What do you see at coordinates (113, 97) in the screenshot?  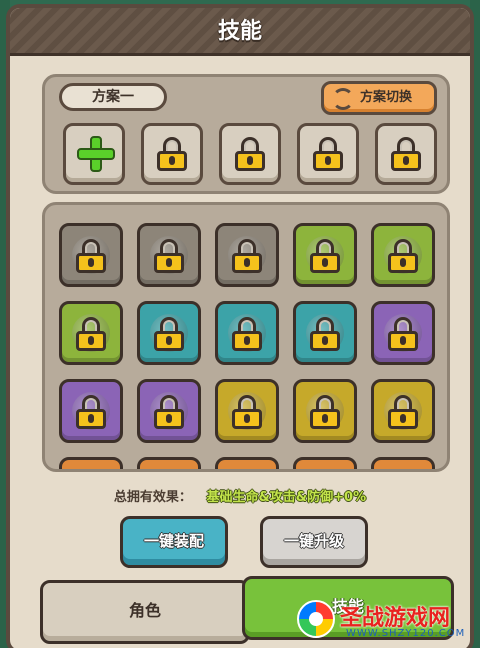 I see `plan-name-label: 方案一` at bounding box center [113, 97].